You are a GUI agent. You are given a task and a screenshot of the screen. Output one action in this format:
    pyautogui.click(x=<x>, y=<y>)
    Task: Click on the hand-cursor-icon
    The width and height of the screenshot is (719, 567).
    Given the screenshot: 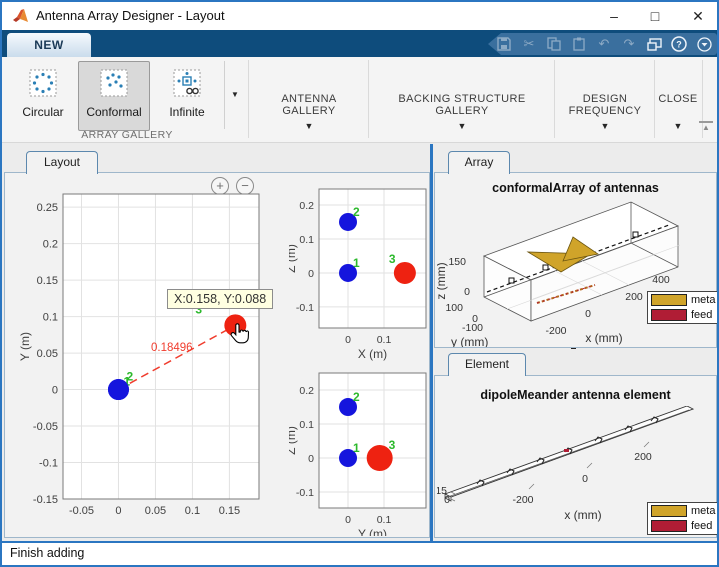 What is the action you would take?
    pyautogui.click(x=240, y=333)
    